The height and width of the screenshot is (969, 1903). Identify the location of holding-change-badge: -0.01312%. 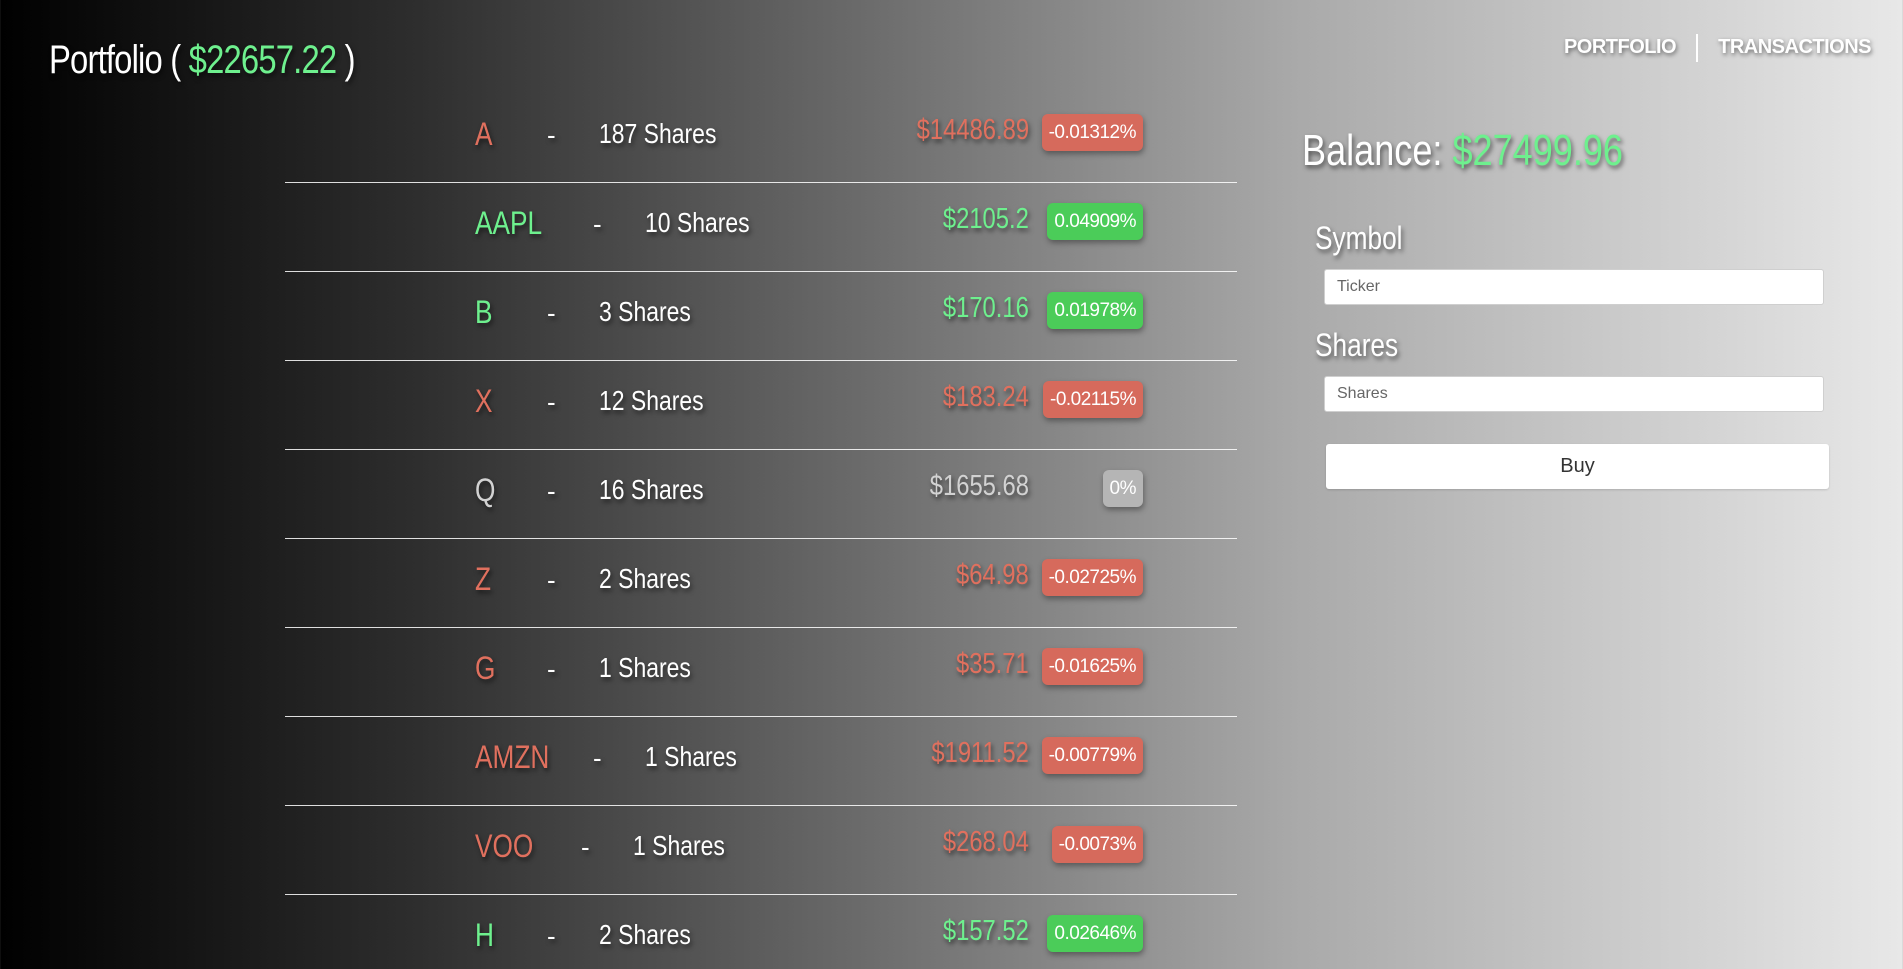
(1092, 132).